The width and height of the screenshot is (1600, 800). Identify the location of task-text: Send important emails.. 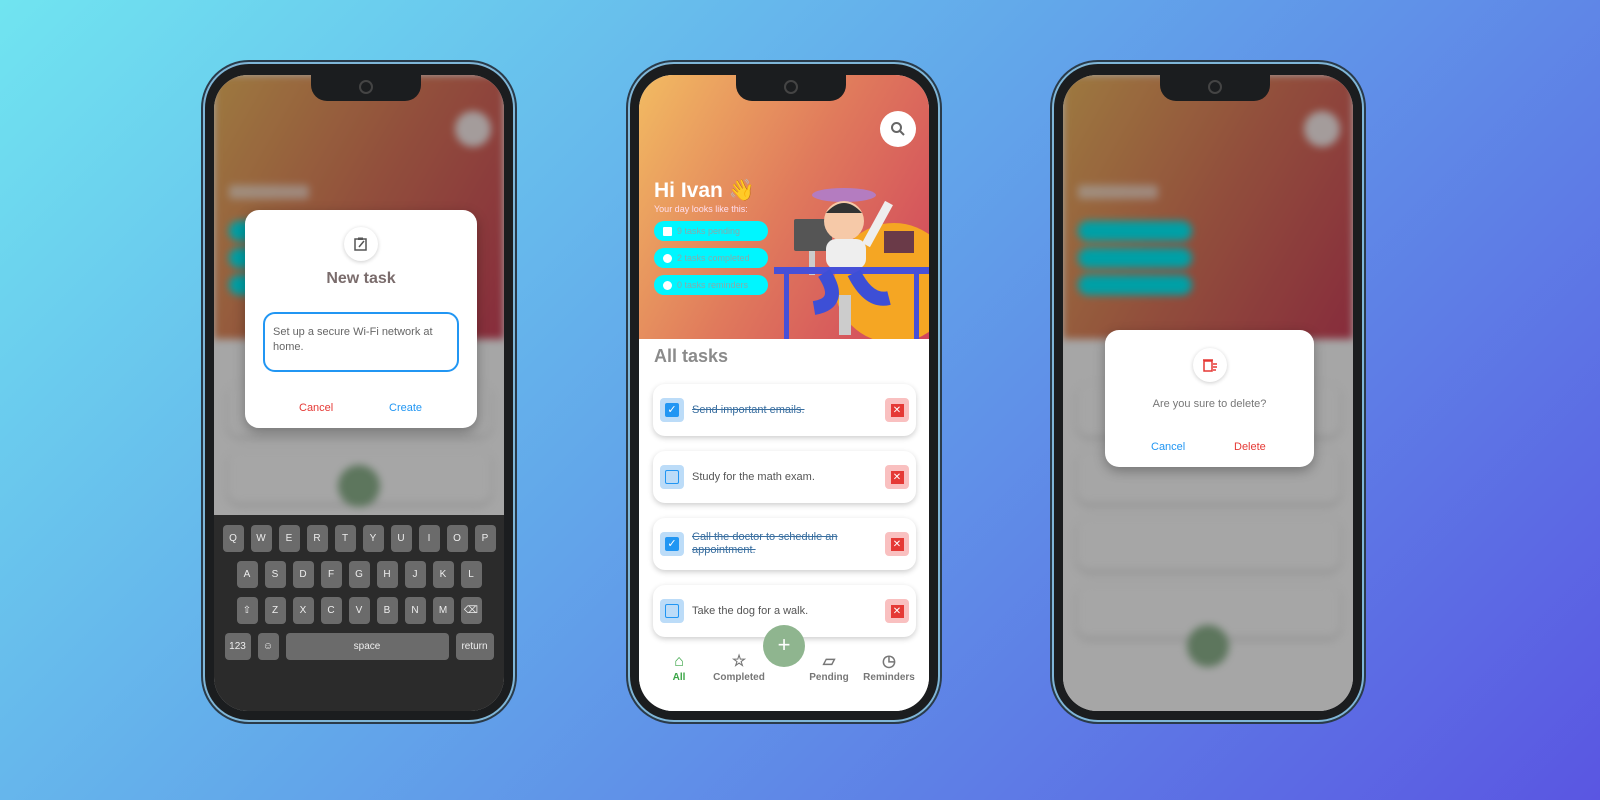
(748, 409).